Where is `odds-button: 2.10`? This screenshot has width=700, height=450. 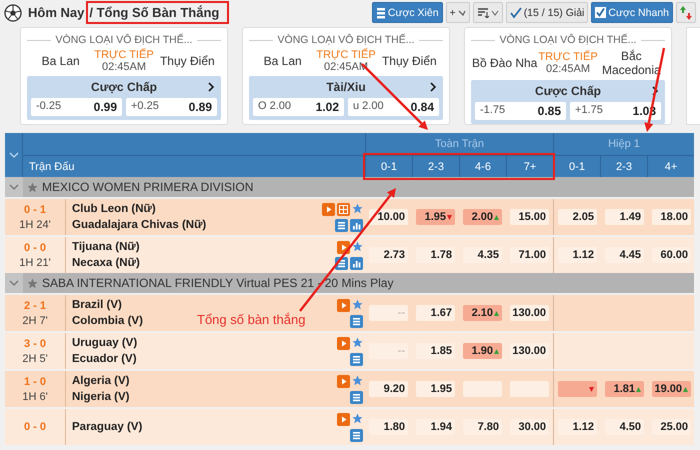
odds-button: 2.10 is located at coordinates (482, 313).